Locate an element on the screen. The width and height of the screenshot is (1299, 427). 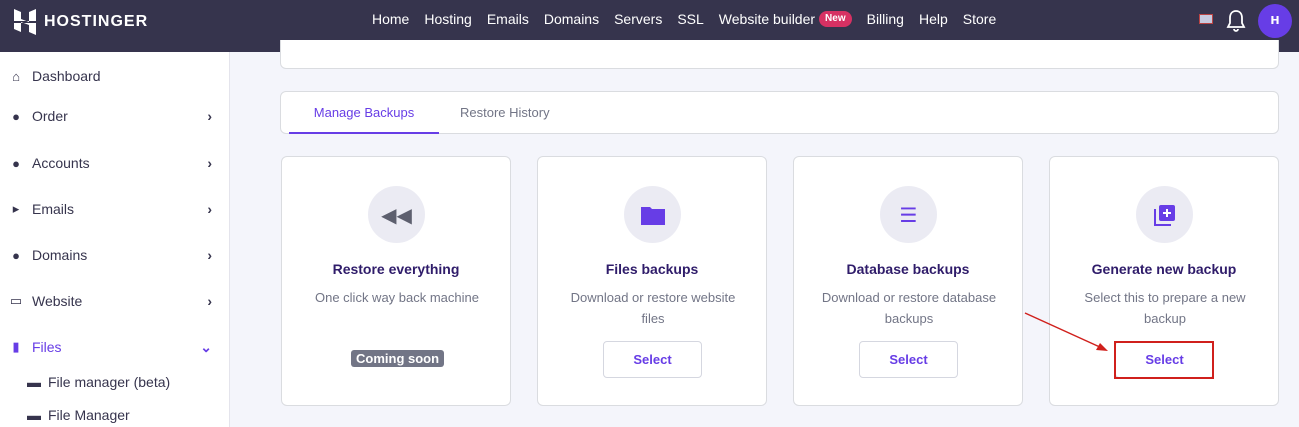
sidebar-subitem-file-manager: ▬ File Manager is located at coordinates (78, 415).